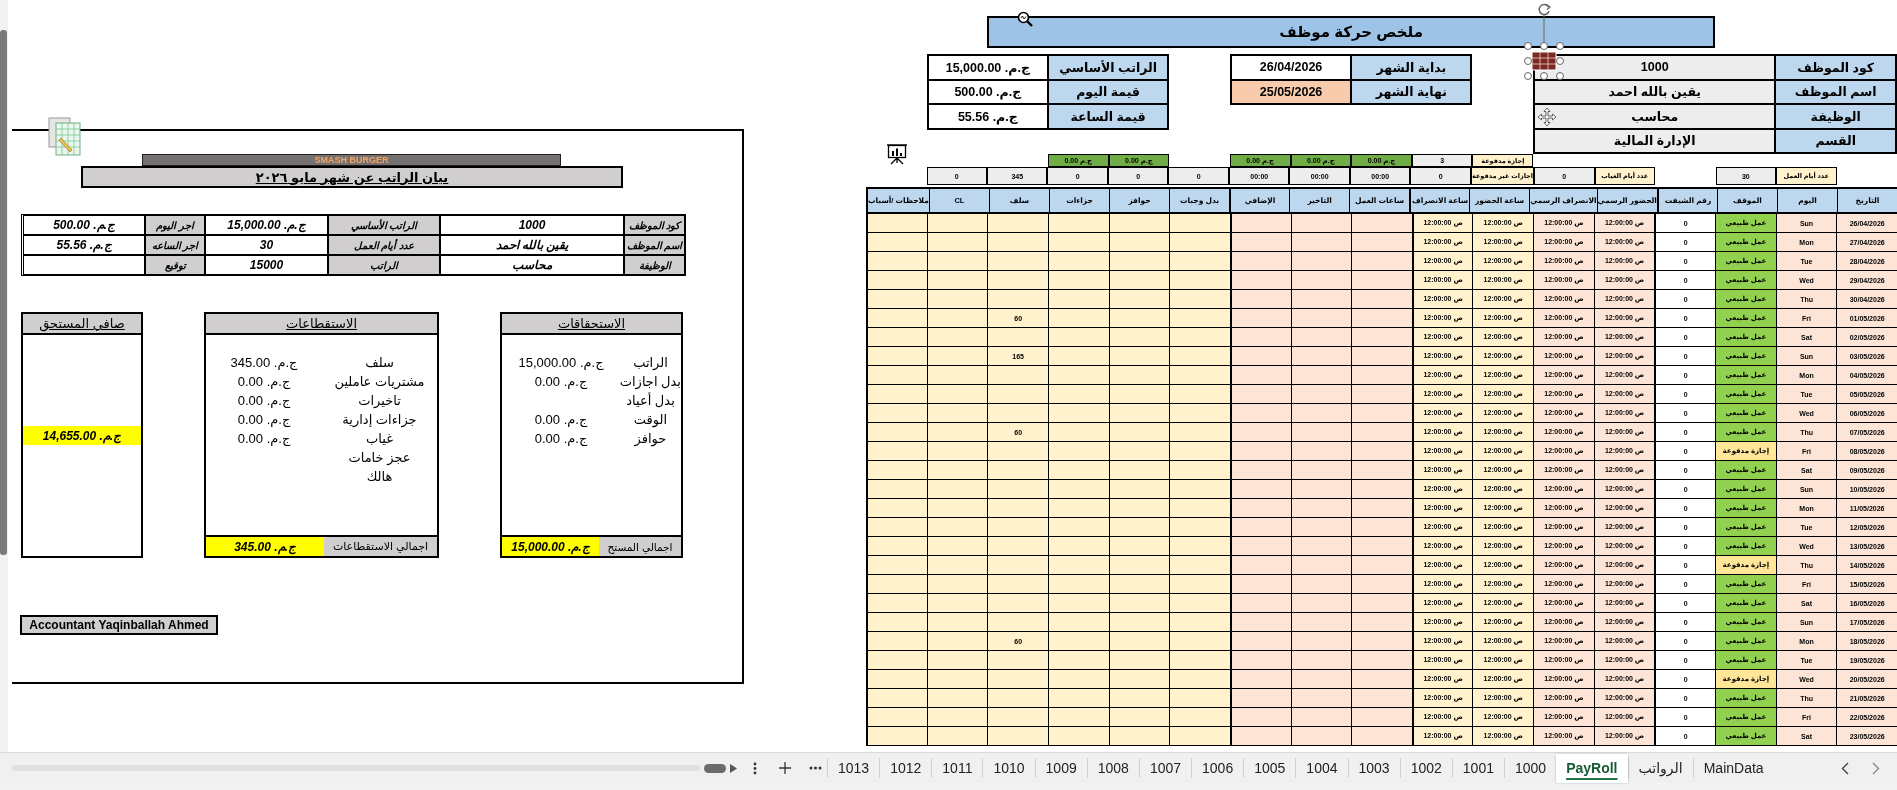  What do you see at coordinates (1876, 768) in the screenshot?
I see `chevron-right-icon` at bounding box center [1876, 768].